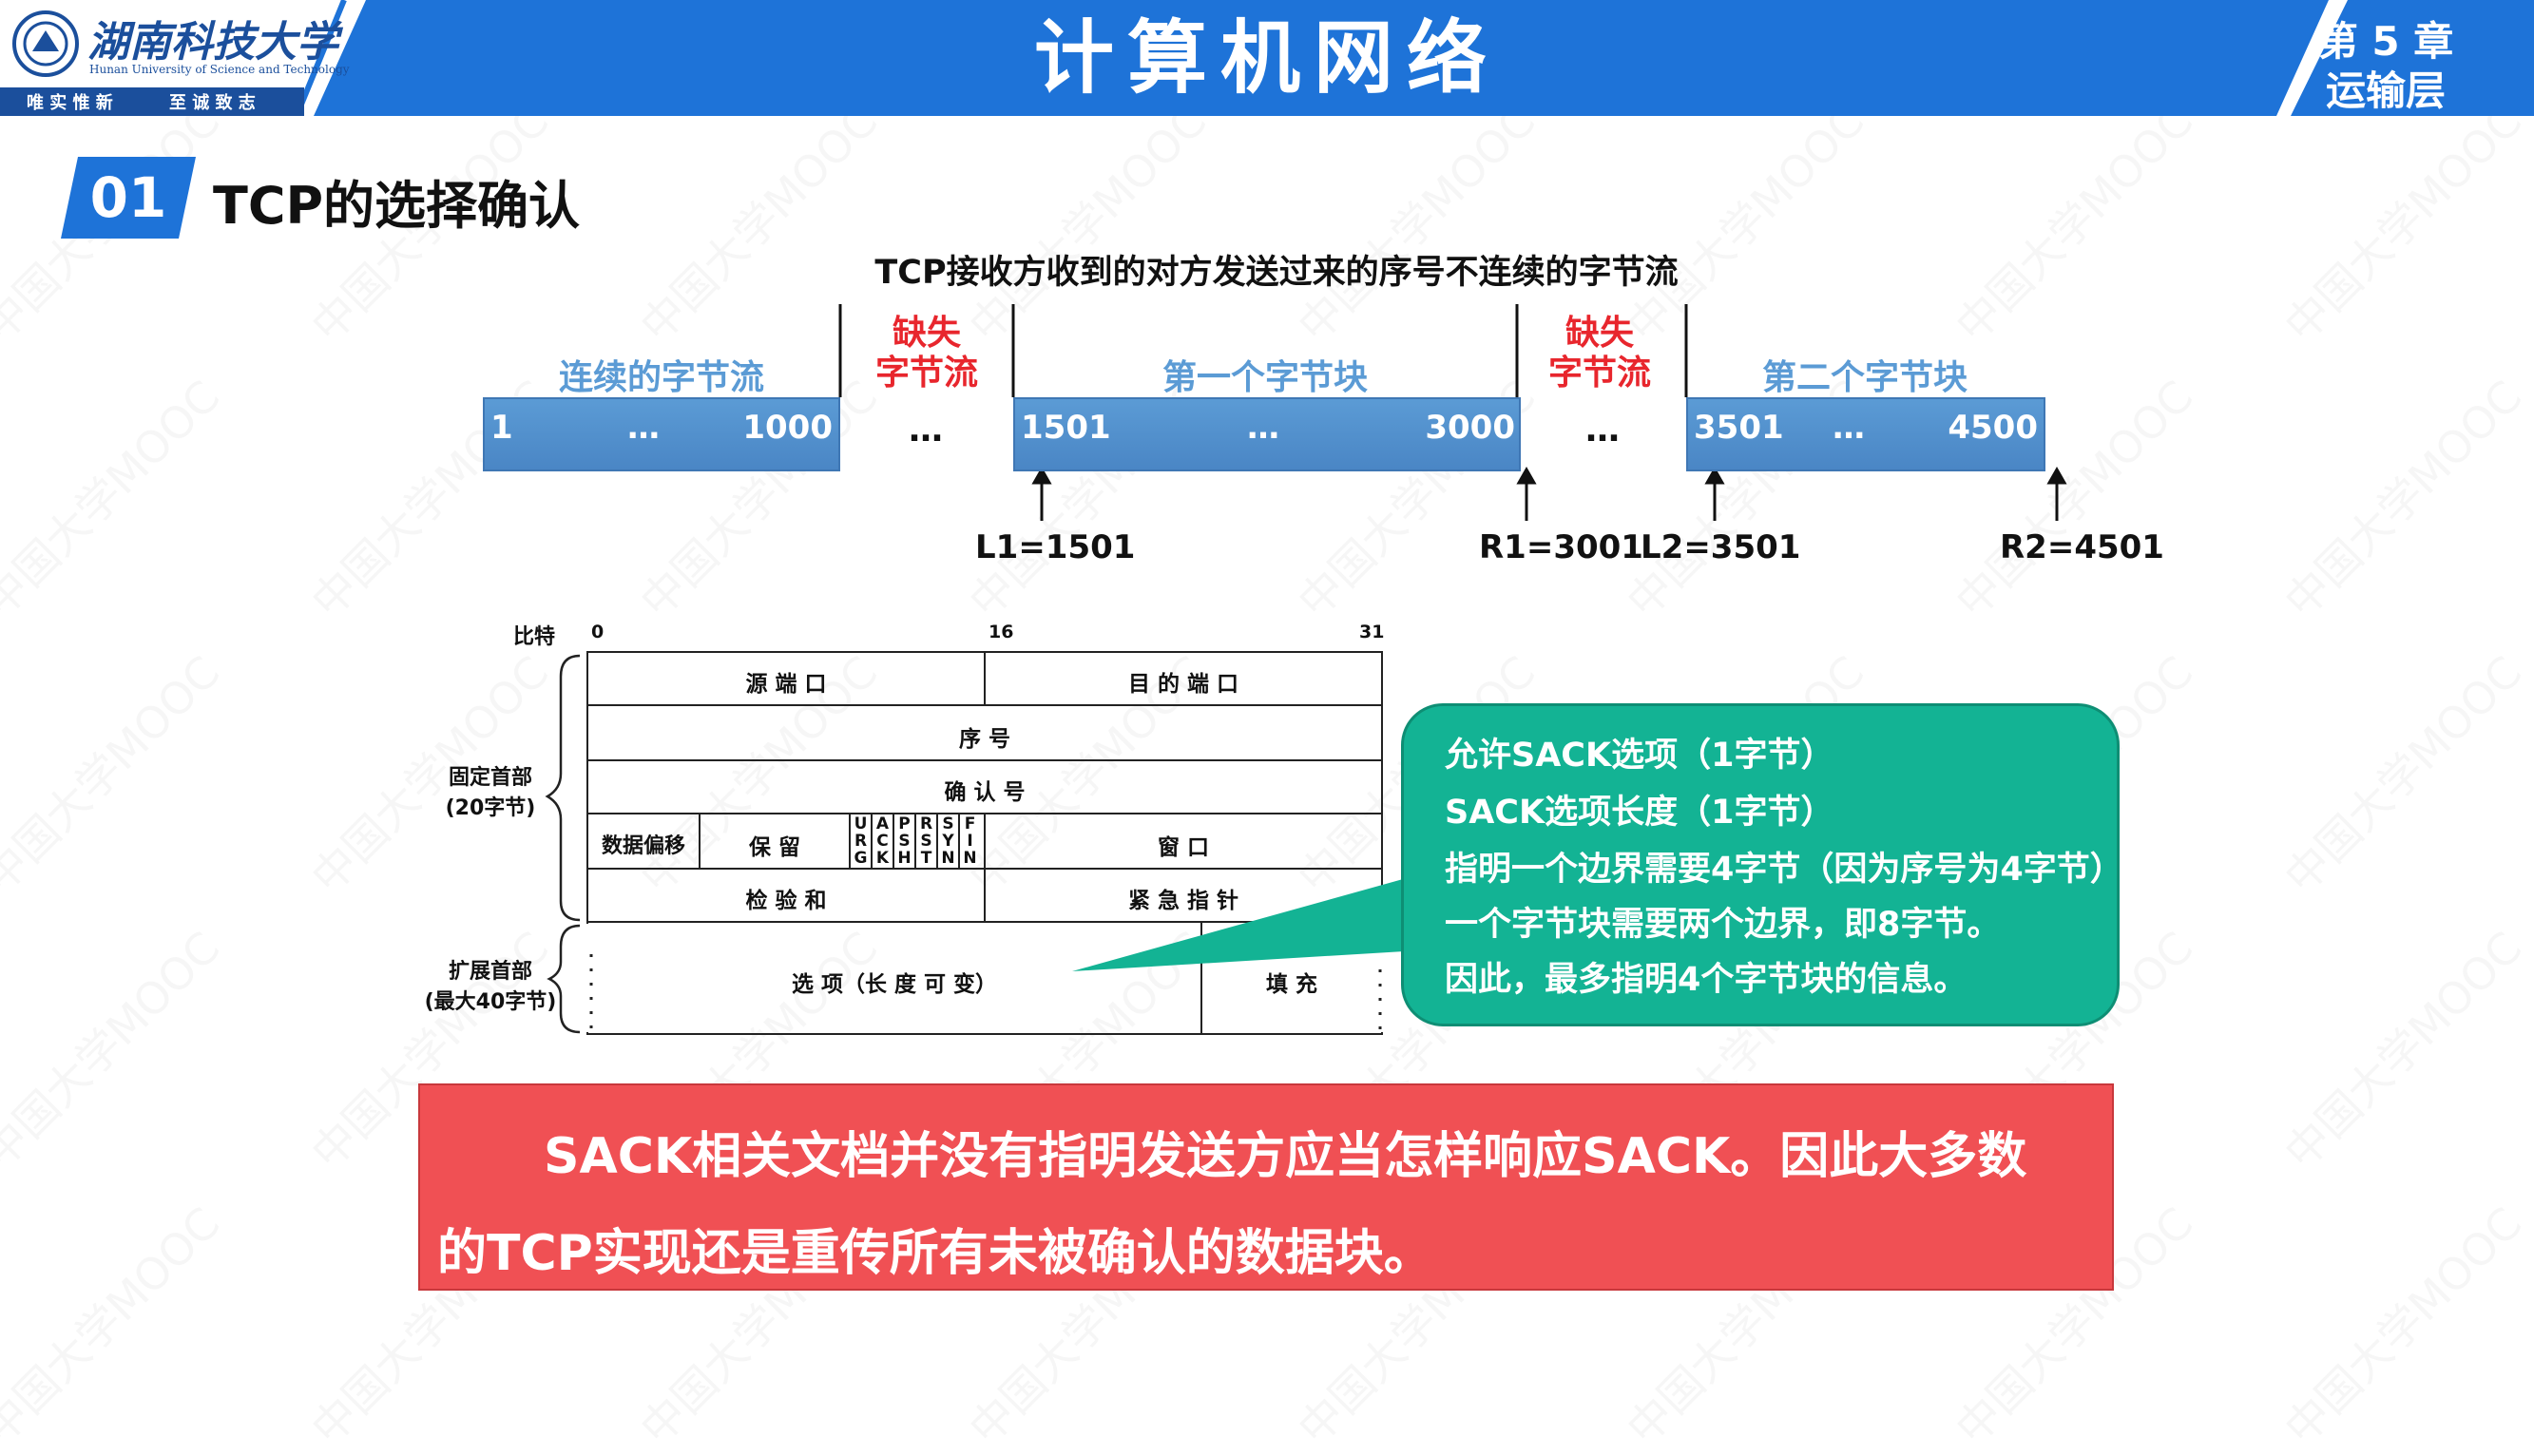  What do you see at coordinates (774, 847) in the screenshot?
I see `field-reserved: 保 留` at bounding box center [774, 847].